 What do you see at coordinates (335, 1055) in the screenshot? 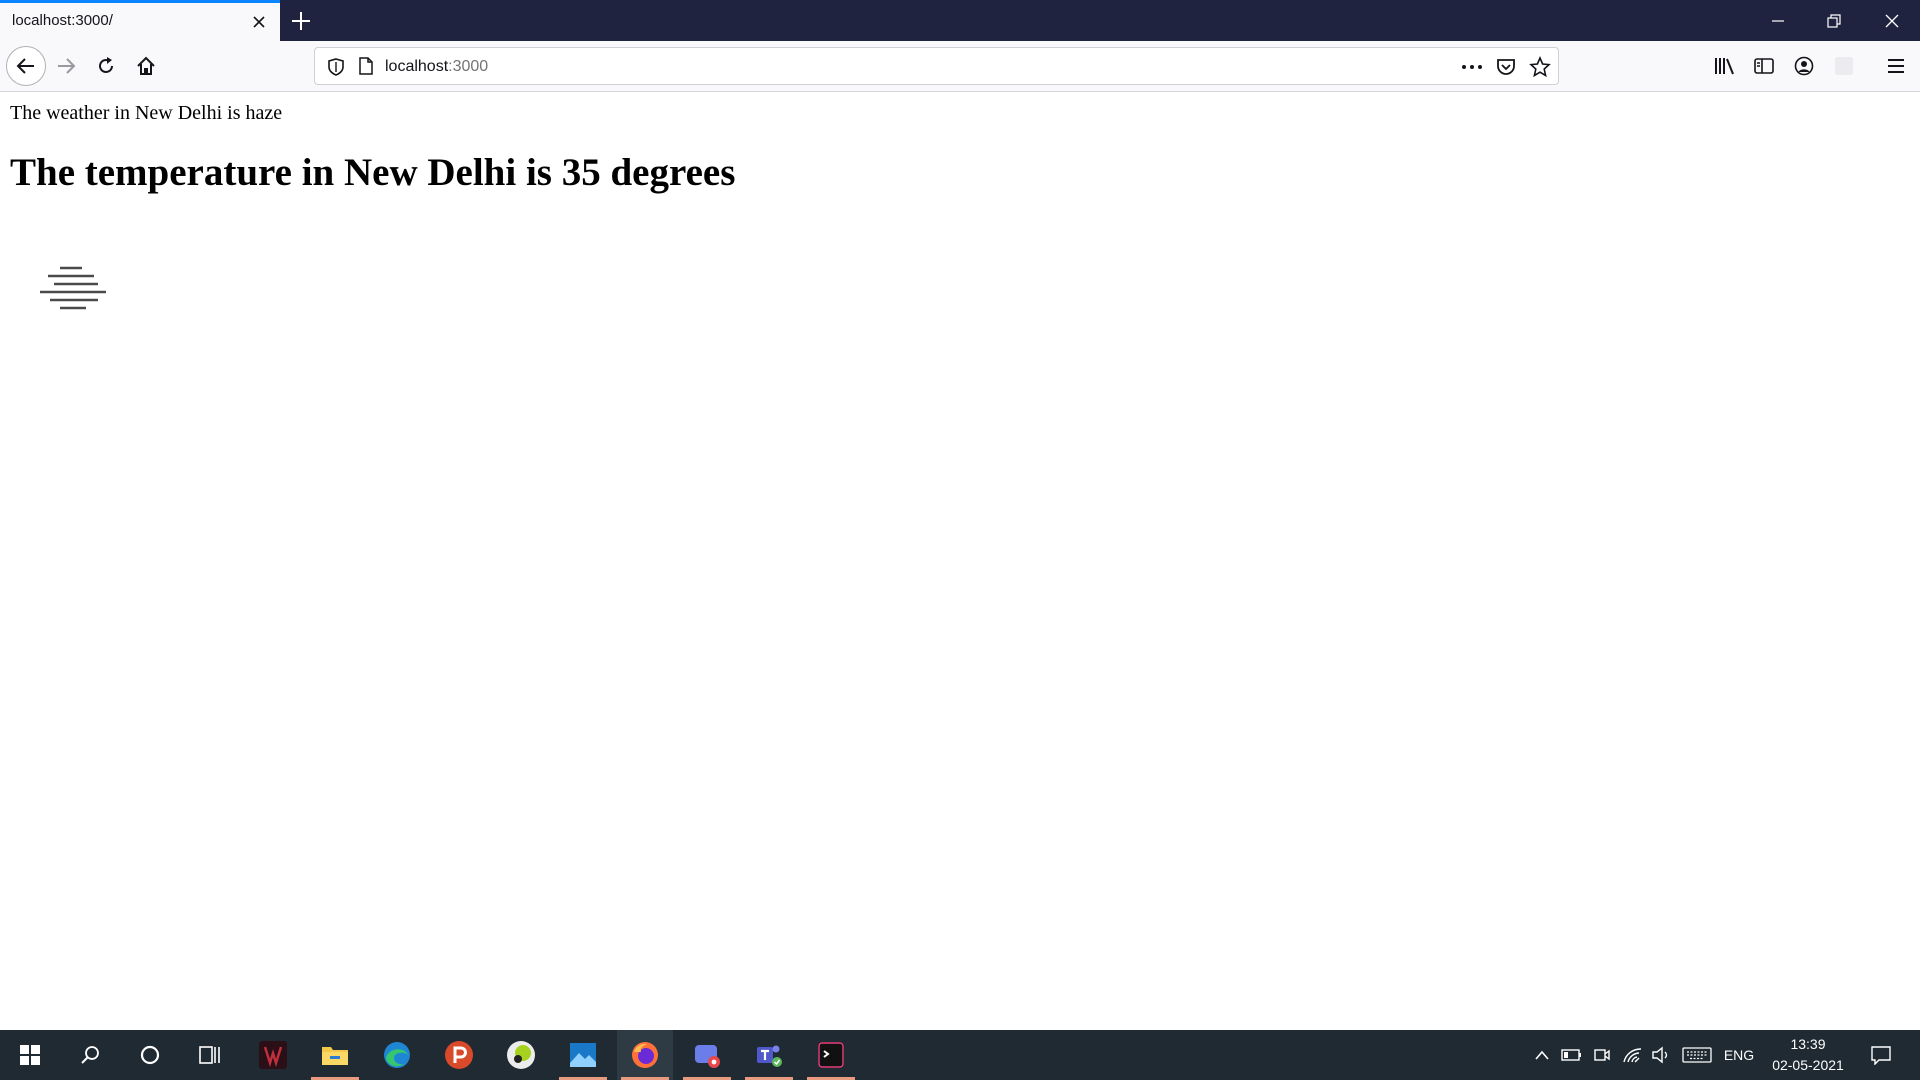
I see `file-explorer-icon` at bounding box center [335, 1055].